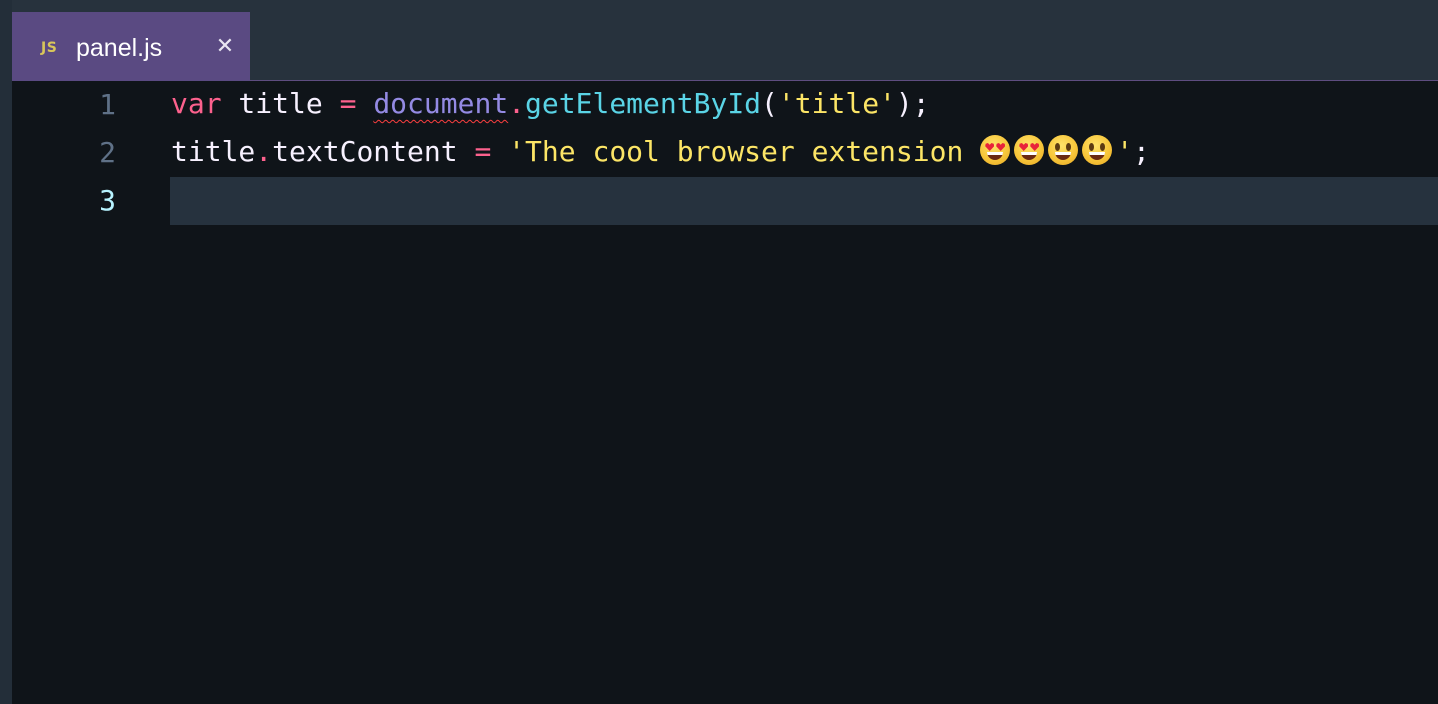 The height and width of the screenshot is (704, 1438). I want to click on tab-bar: JS panel.js ✕, so click(725, 40).